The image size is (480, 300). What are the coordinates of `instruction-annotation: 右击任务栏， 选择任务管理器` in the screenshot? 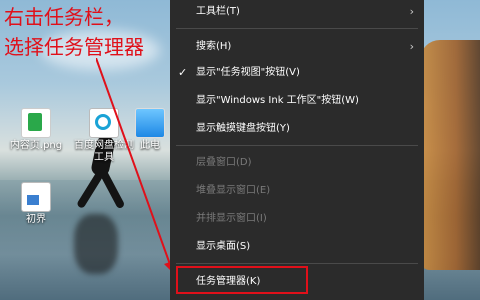 It's located at (74, 32).